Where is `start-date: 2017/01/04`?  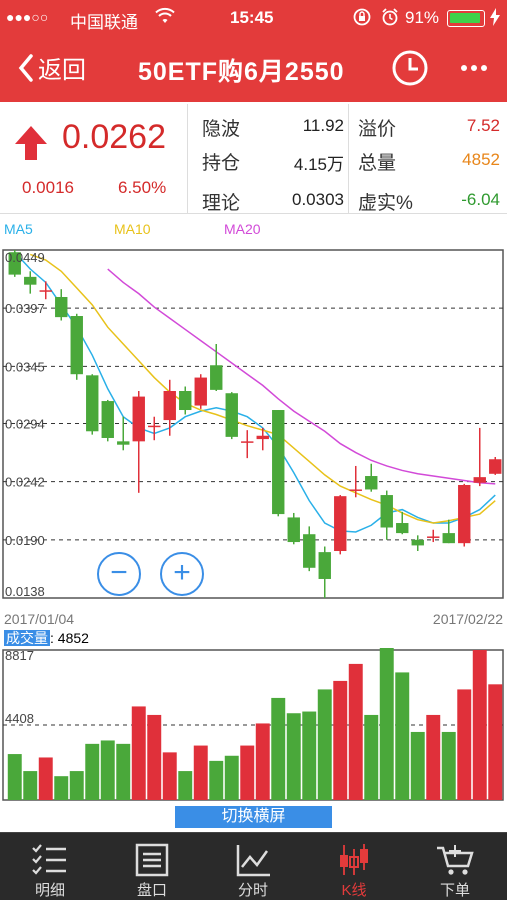 start-date: 2017/01/04 is located at coordinates (39, 619).